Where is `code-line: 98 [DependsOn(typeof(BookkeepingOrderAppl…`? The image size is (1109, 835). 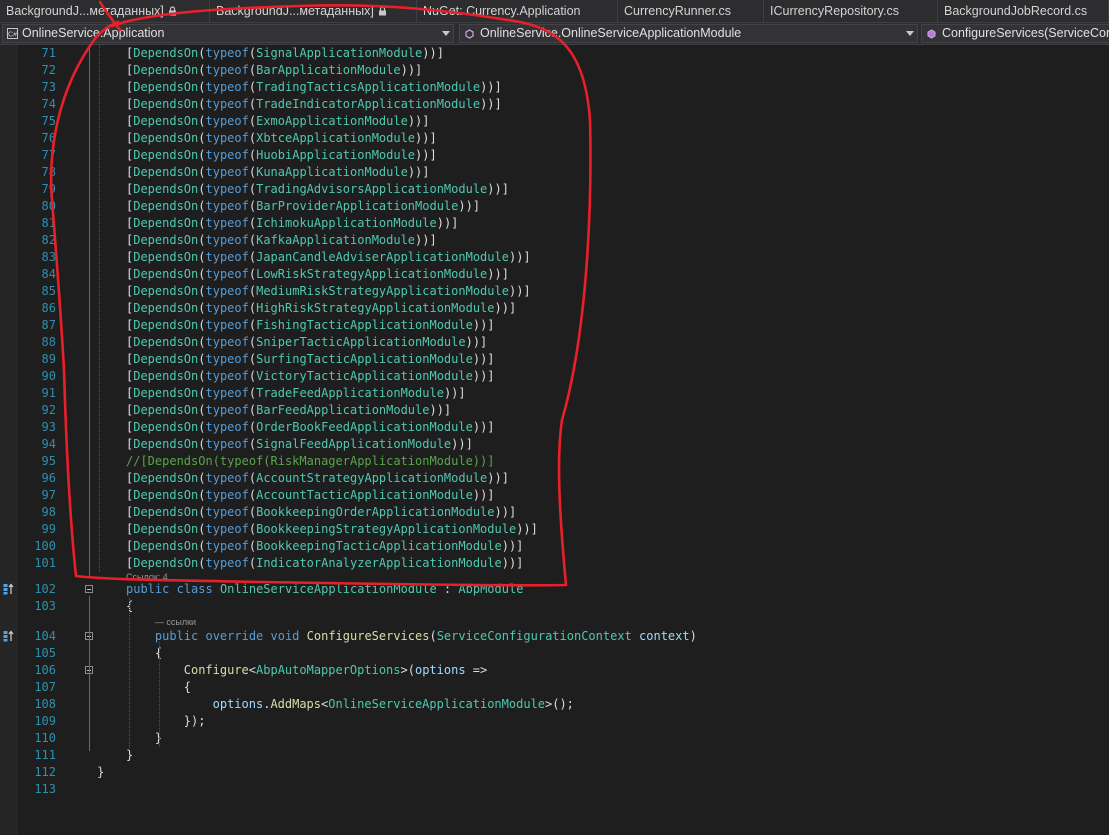
code-line: 98 [DependsOn(typeof(BookkeepingOrderAppl… is located at coordinates (554, 512).